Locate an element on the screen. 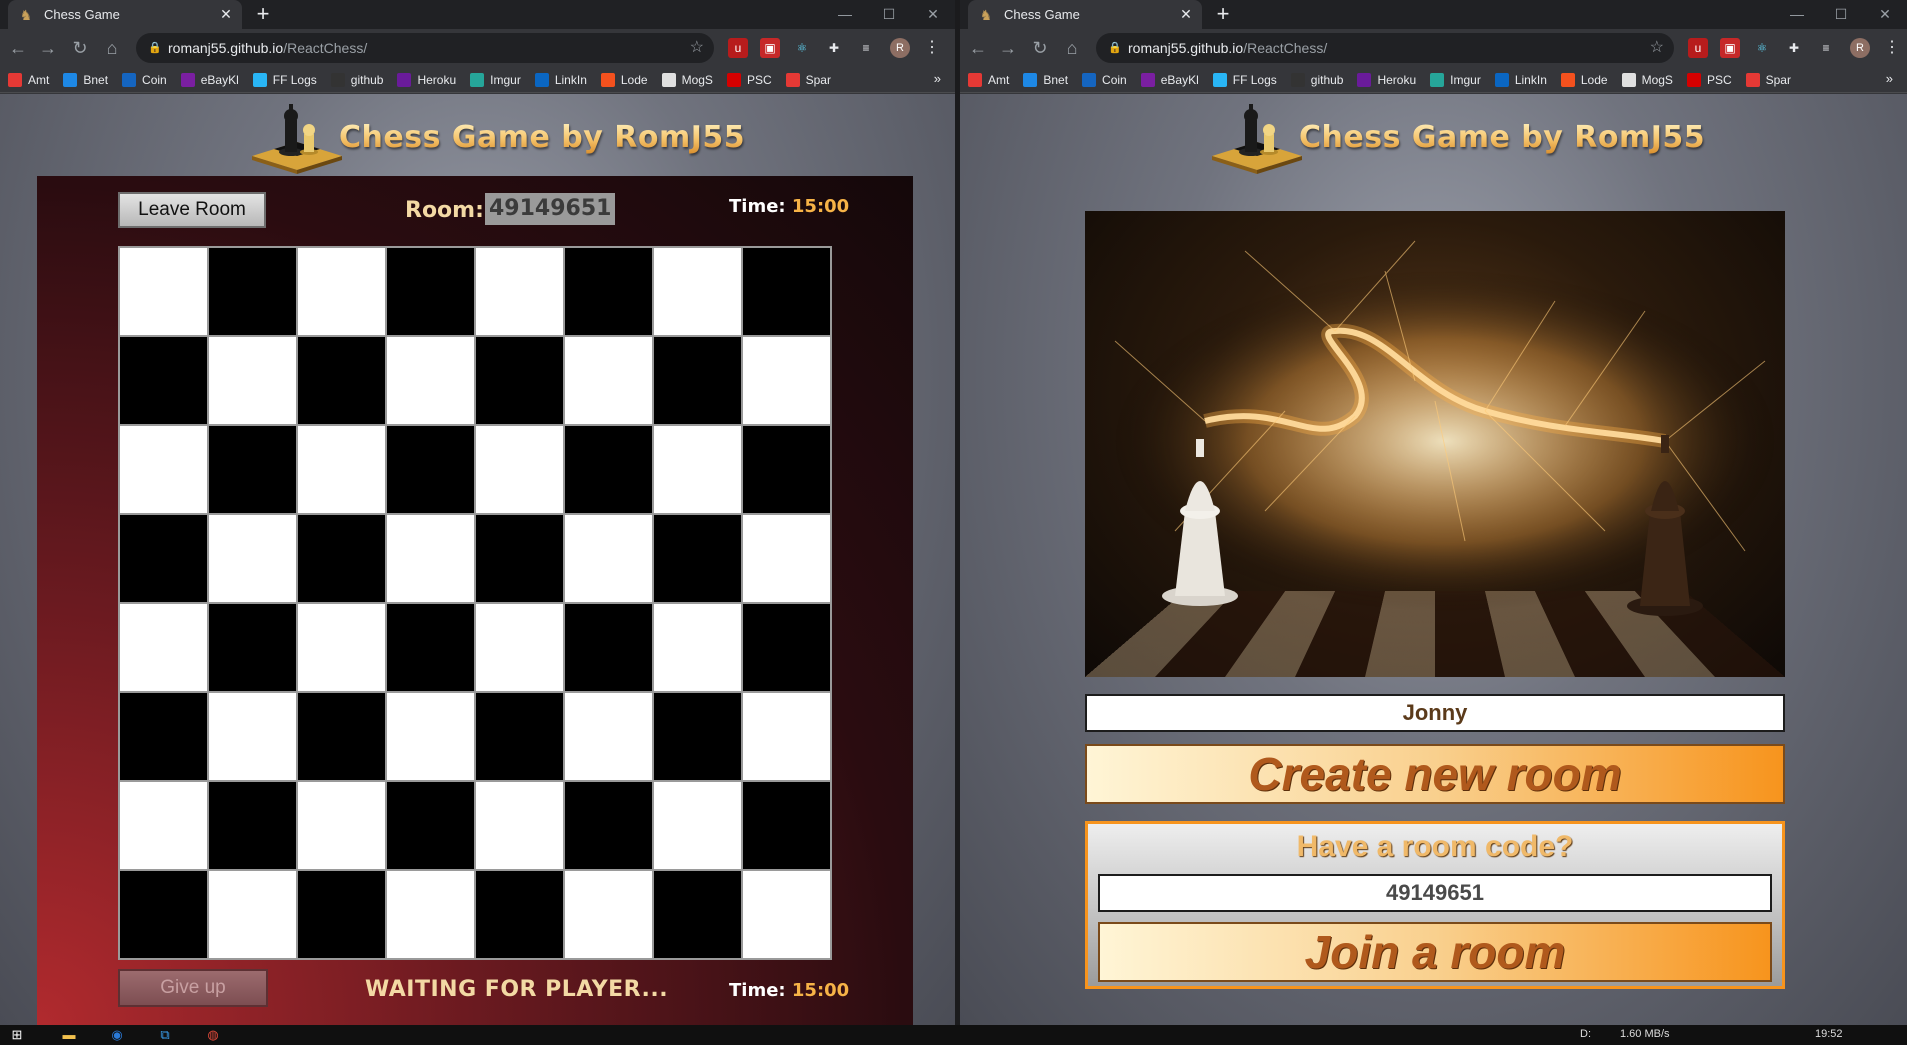 This screenshot has height=1045, width=1907. file-explorer-icon: ▬ is located at coordinates (69, 1035).